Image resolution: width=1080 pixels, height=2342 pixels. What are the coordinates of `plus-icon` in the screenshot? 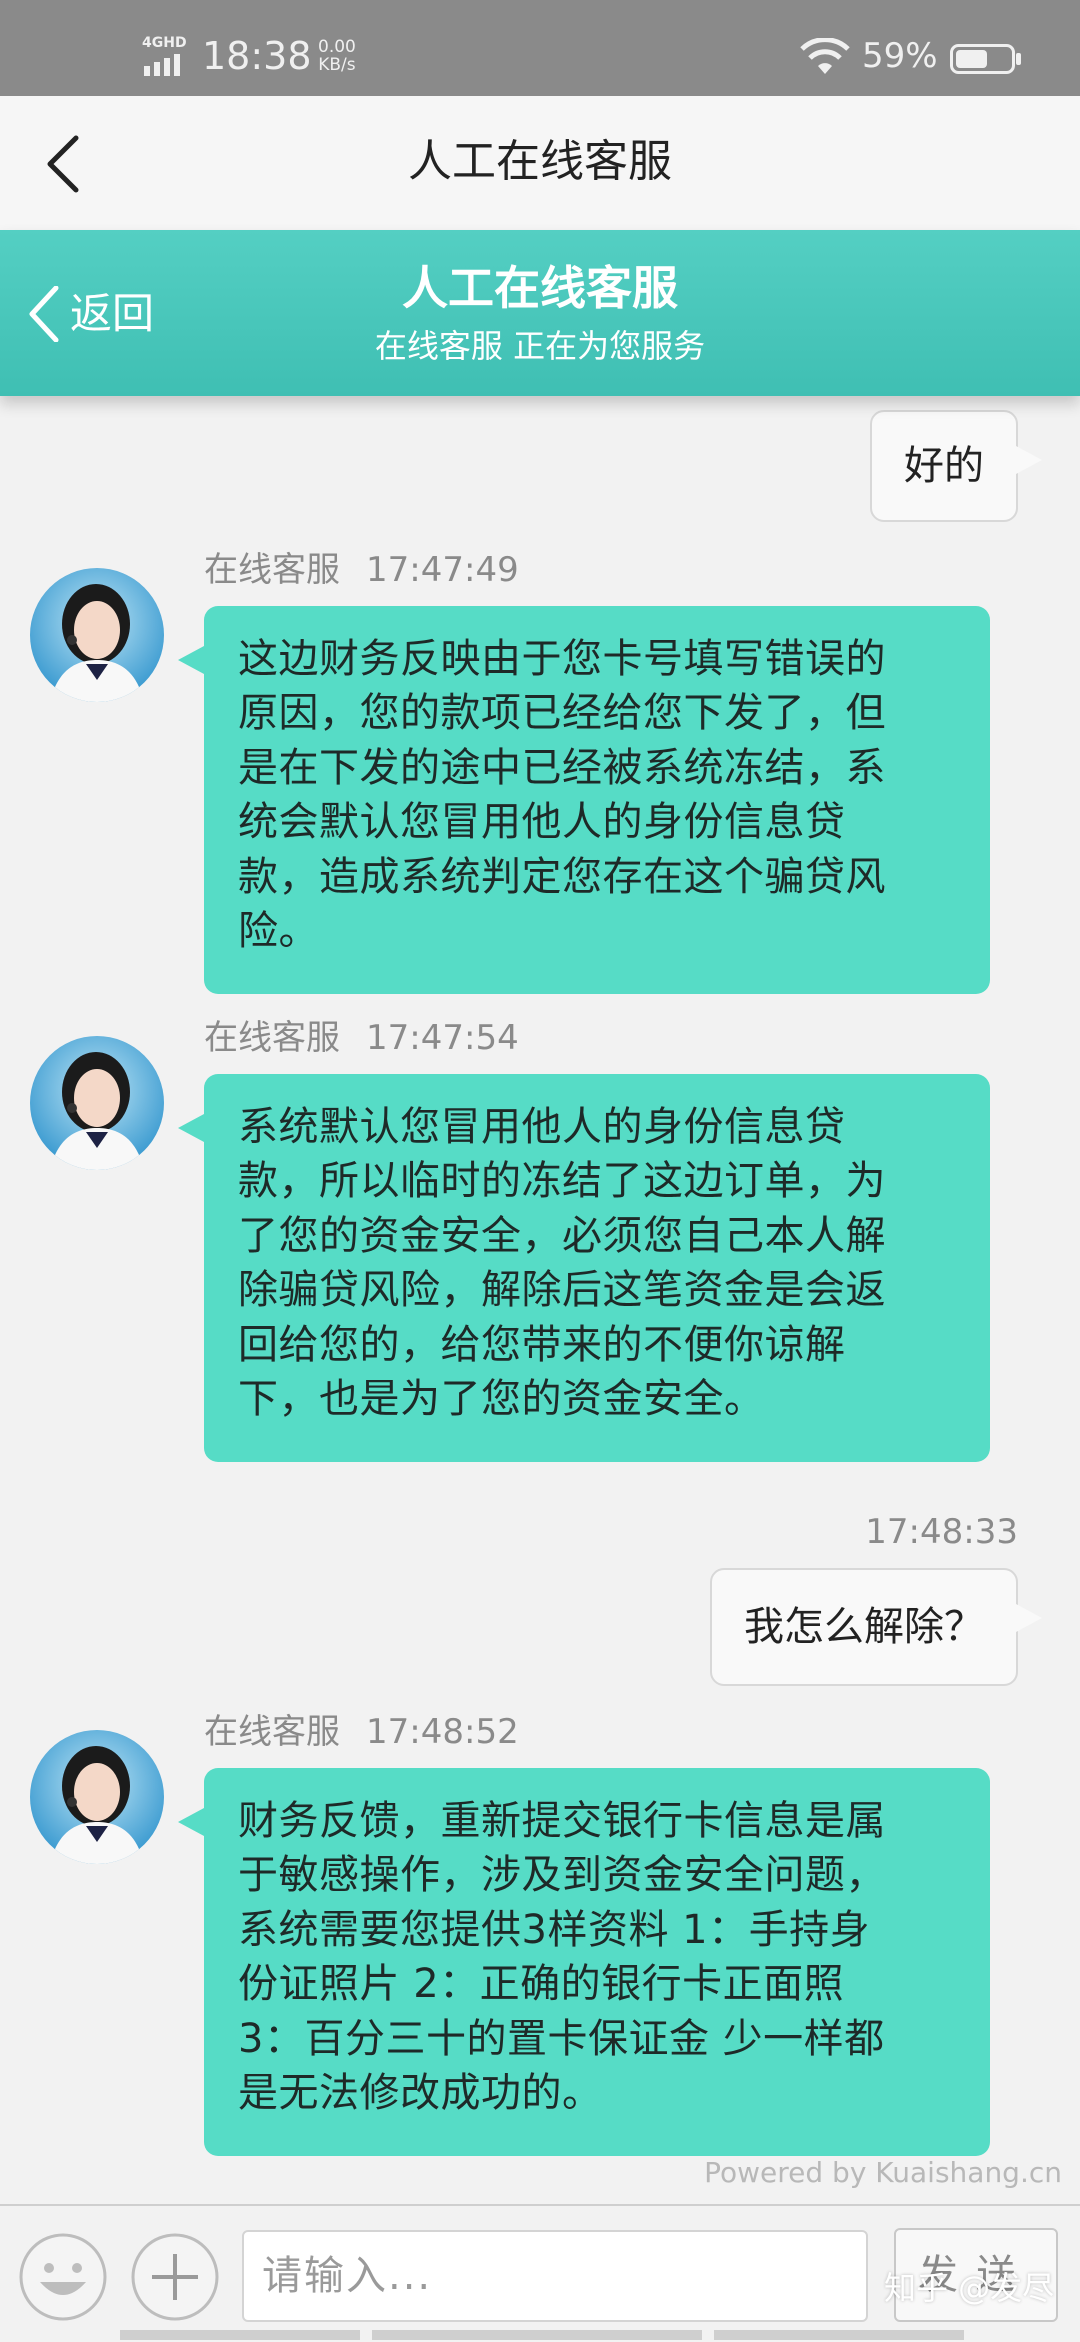 It's located at (175, 2277).